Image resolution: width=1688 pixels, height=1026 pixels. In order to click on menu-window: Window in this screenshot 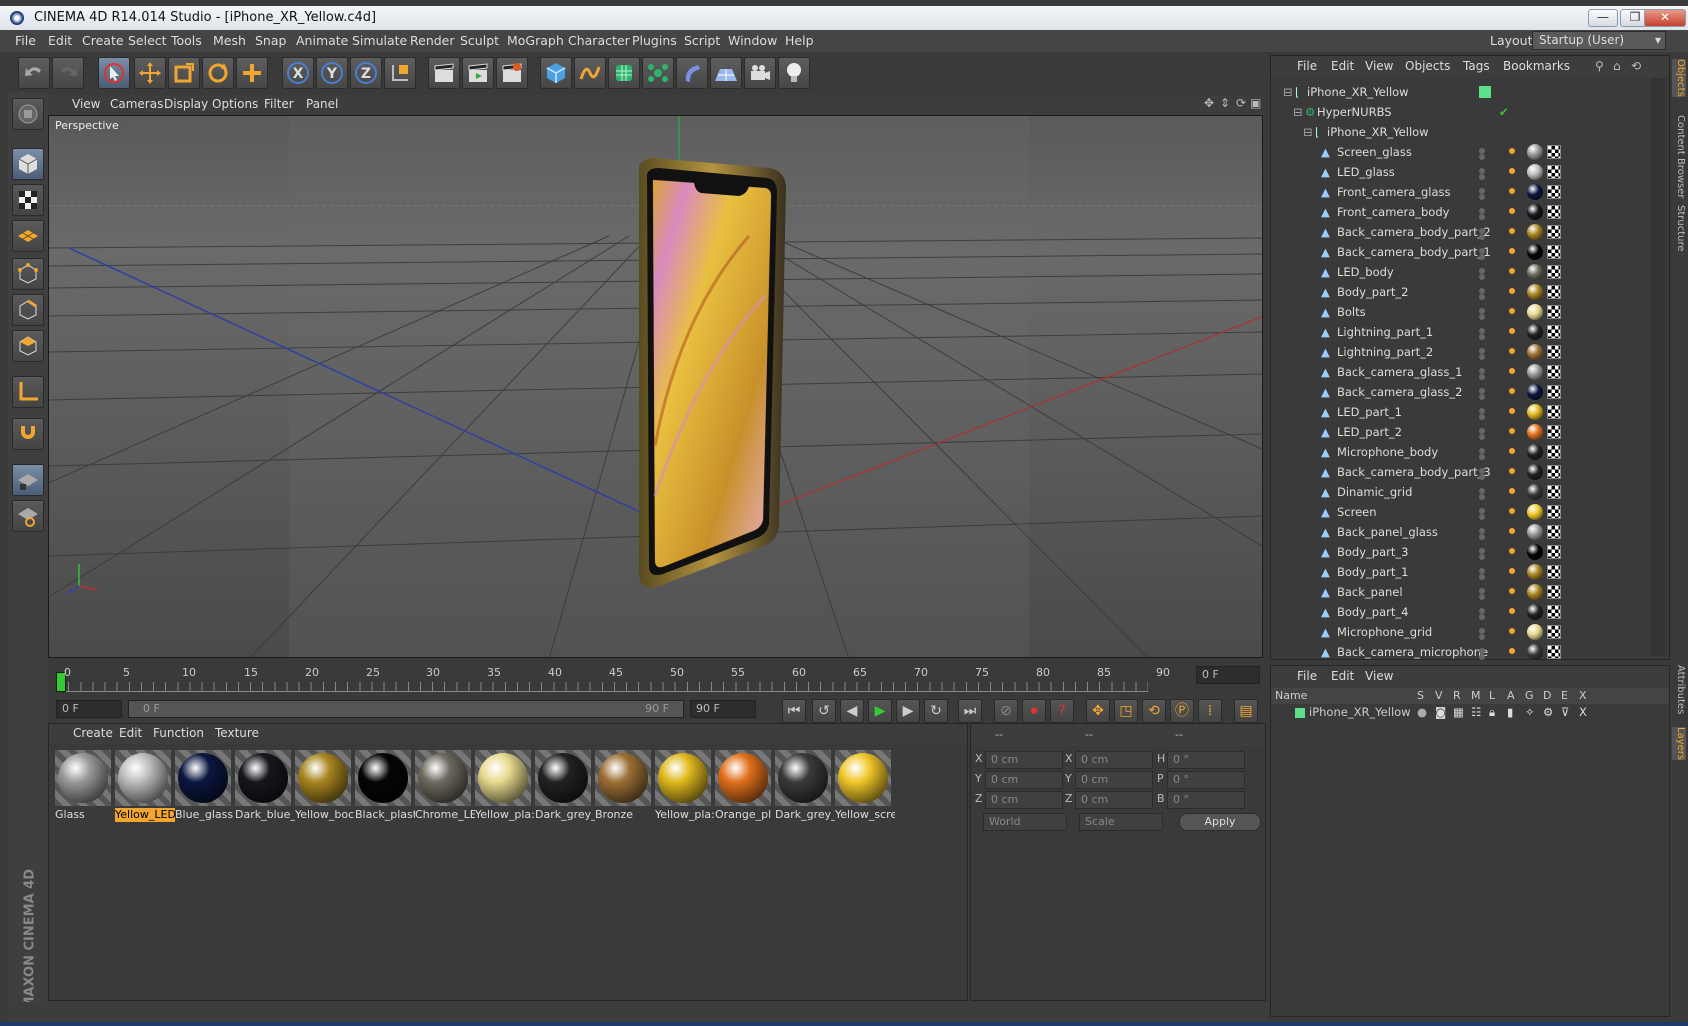, I will do `click(752, 40)`.